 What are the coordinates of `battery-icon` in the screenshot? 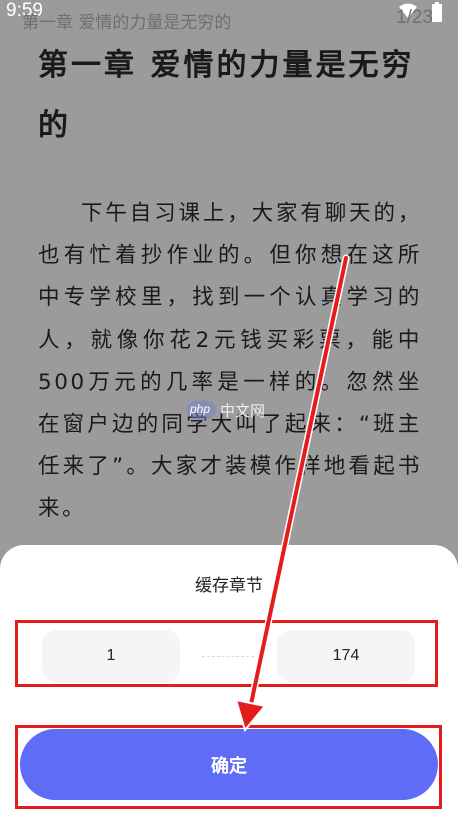 It's located at (437, 12).